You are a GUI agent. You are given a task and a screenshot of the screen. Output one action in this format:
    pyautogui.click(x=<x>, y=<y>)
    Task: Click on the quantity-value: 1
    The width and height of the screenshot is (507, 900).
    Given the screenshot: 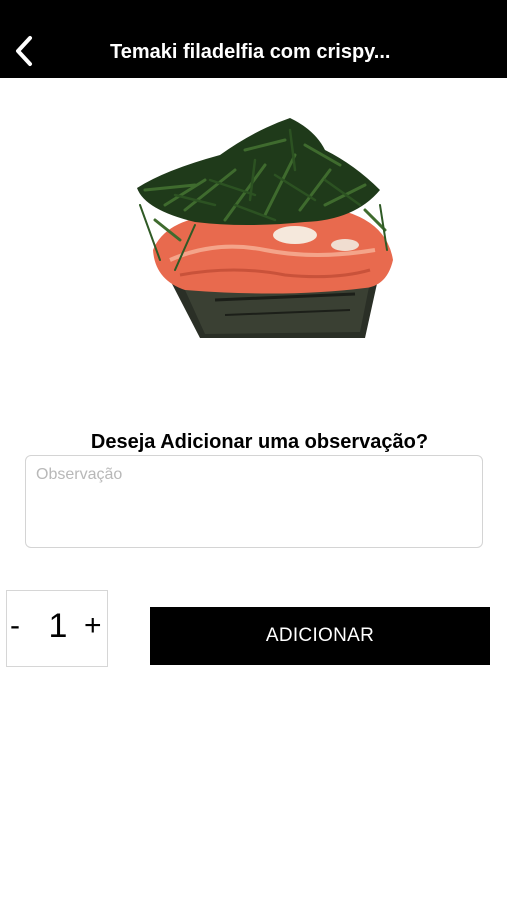 What is the action you would take?
    pyautogui.click(x=58, y=626)
    